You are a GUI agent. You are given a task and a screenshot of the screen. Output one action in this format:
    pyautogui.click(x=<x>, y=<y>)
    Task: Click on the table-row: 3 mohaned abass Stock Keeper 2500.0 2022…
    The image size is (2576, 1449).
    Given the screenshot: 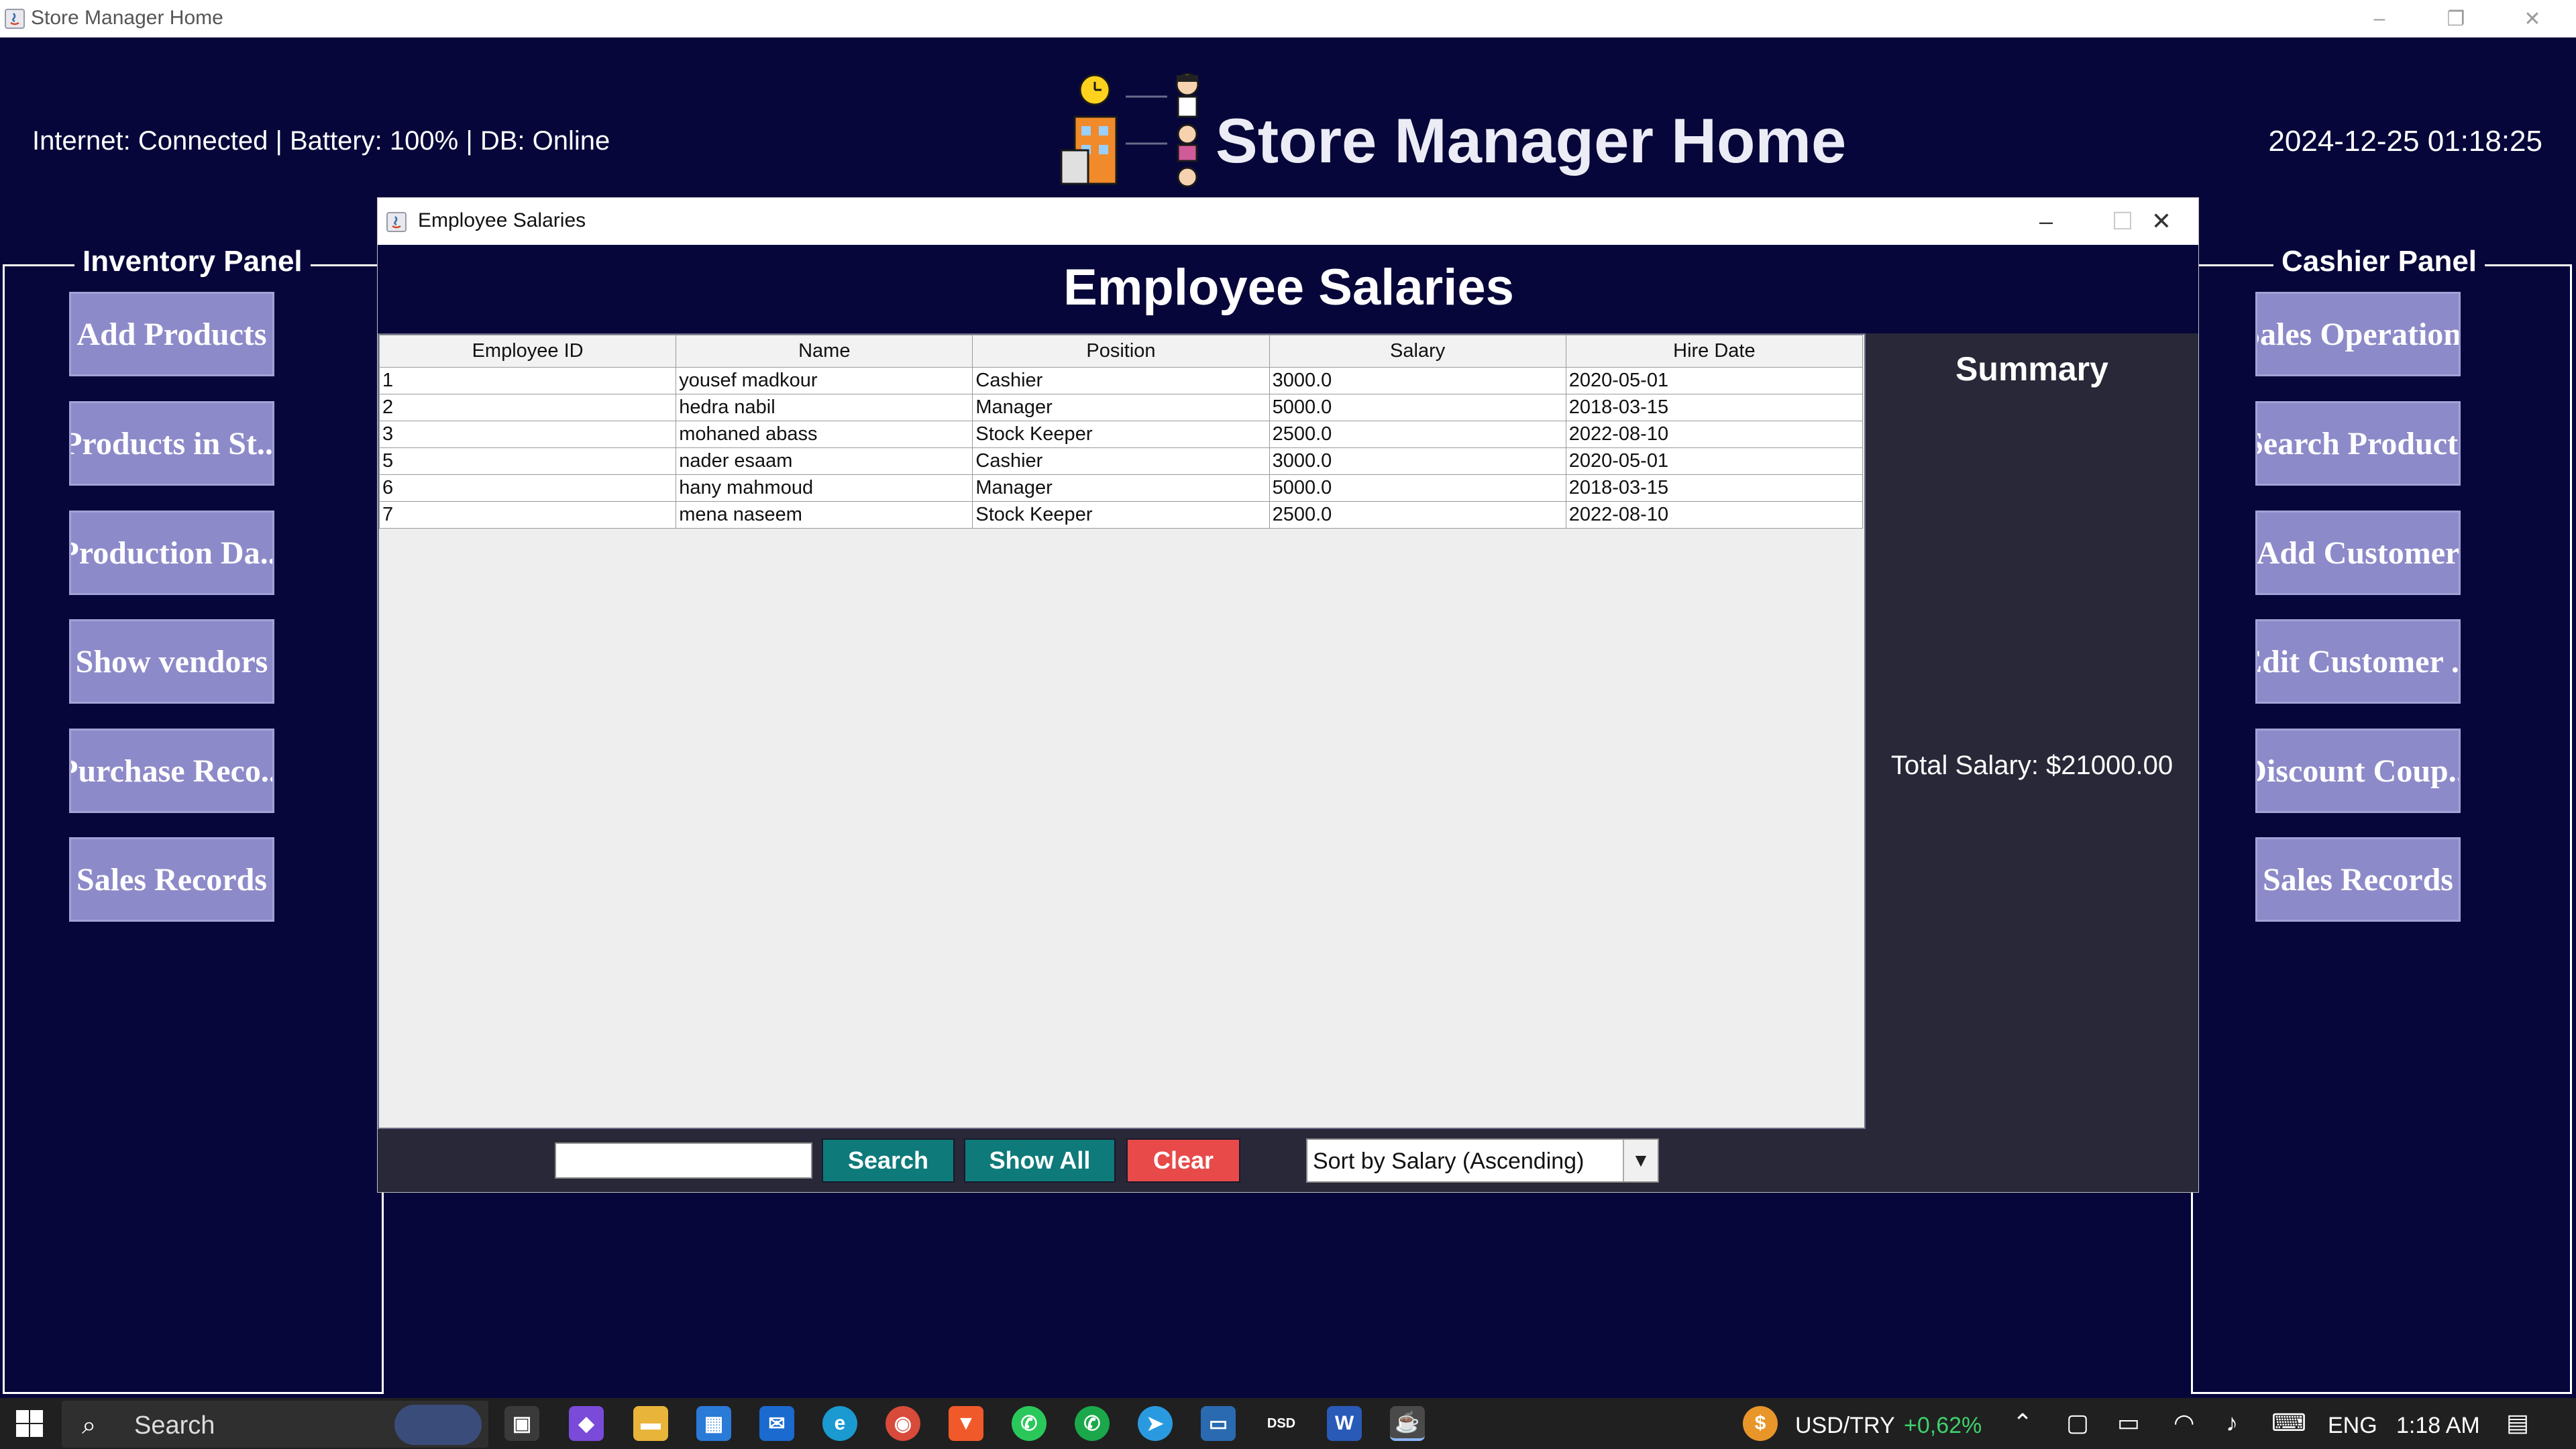 What is the action you would take?
    pyautogui.click(x=1121, y=434)
    